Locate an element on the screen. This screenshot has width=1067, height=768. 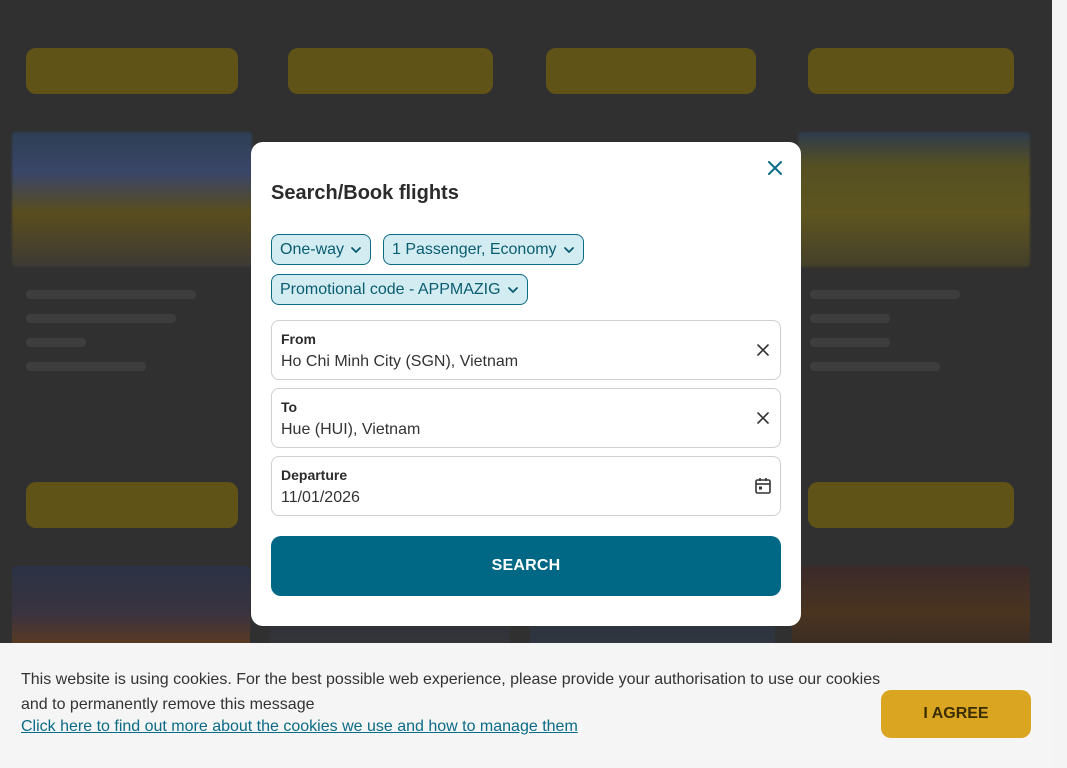
close-icon is located at coordinates (775, 168).